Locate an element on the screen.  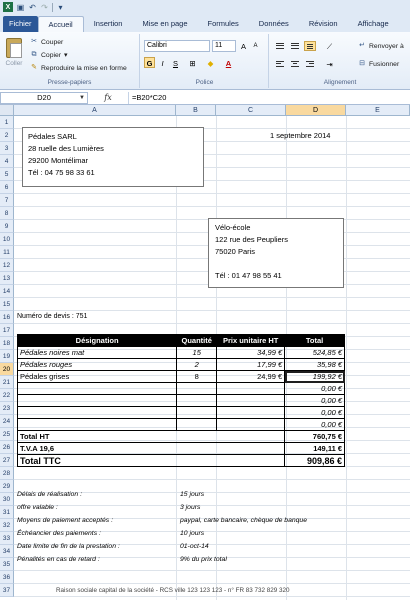
undo-icon: ↶ is located at coordinates (32, 7).